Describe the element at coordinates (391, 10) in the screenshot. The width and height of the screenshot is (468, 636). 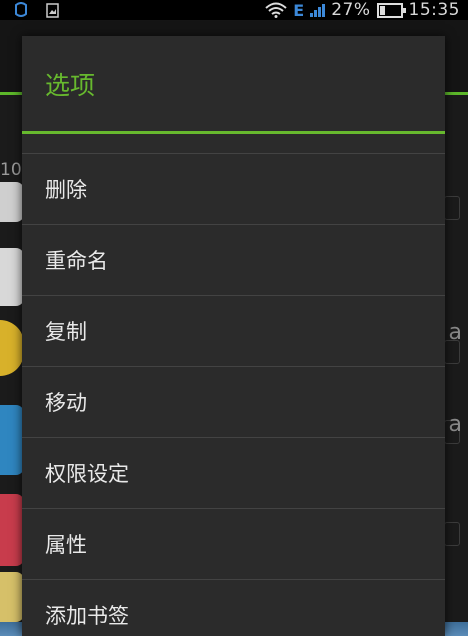
I see `battery-icon` at that location.